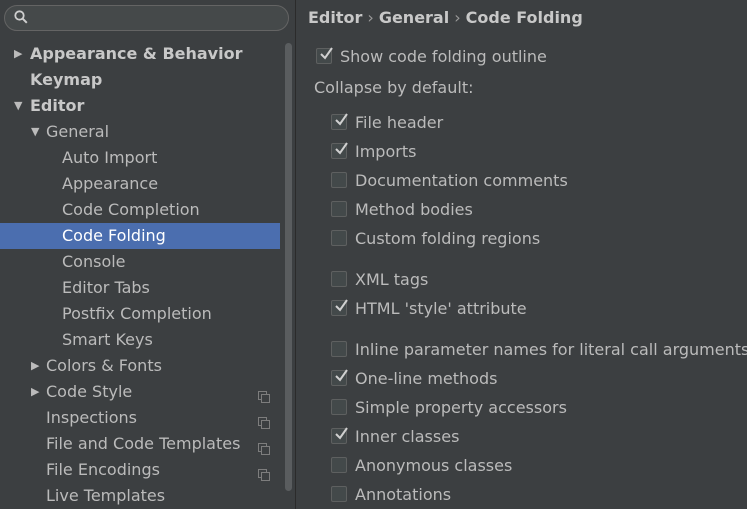 Image resolution: width=747 pixels, height=509 pixels. What do you see at coordinates (434, 465) in the screenshot?
I see `anonymous-classes-label: Anonymous classes` at bounding box center [434, 465].